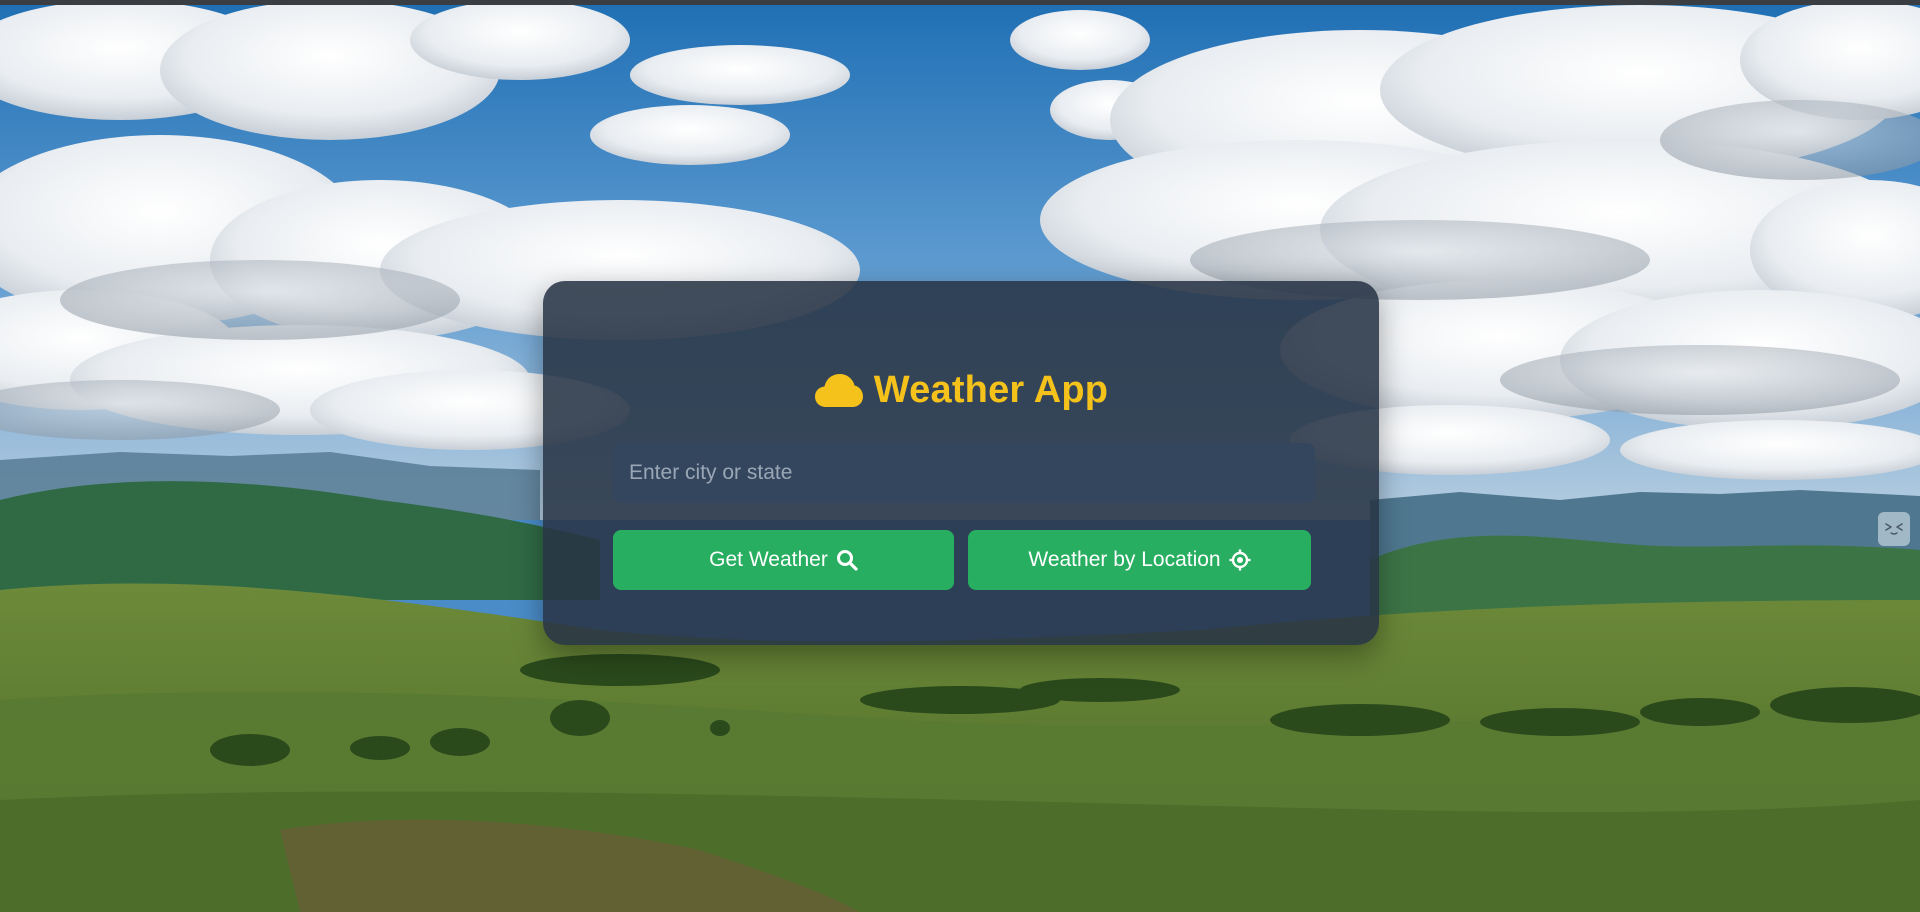 This screenshot has width=1920, height=912. I want to click on side-assistant-button, so click(1894, 529).